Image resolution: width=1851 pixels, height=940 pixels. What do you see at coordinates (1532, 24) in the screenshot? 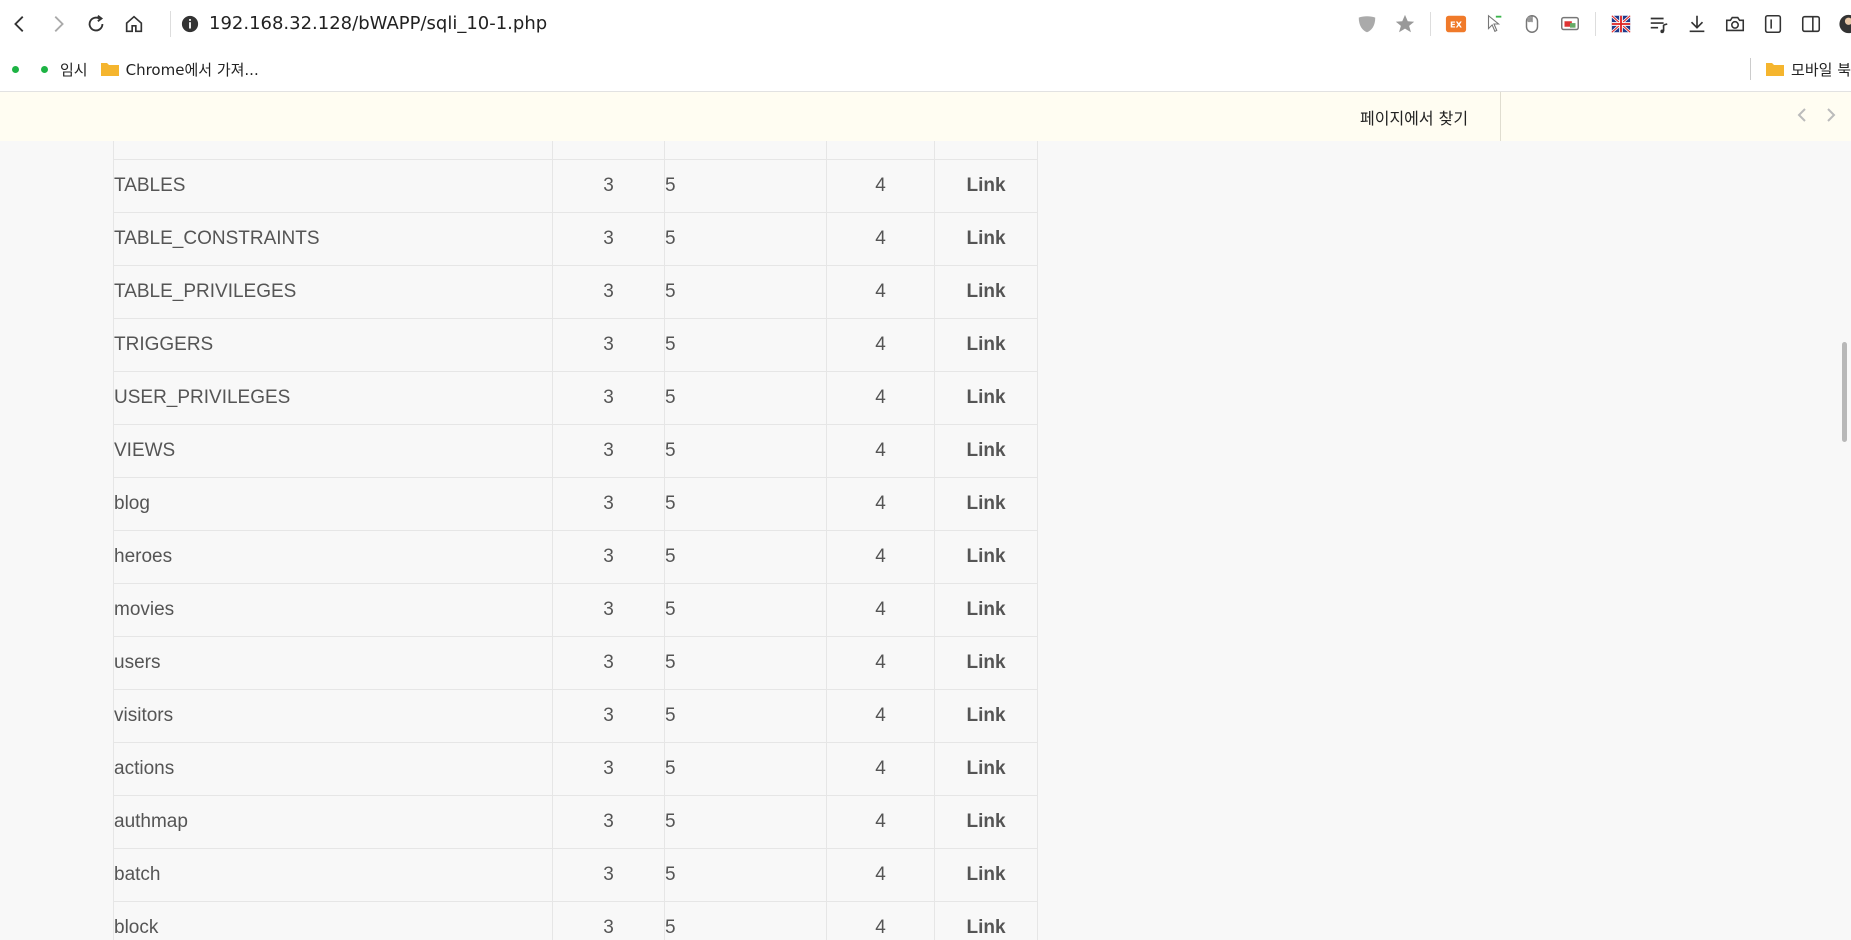
I see `mouse-icon` at bounding box center [1532, 24].